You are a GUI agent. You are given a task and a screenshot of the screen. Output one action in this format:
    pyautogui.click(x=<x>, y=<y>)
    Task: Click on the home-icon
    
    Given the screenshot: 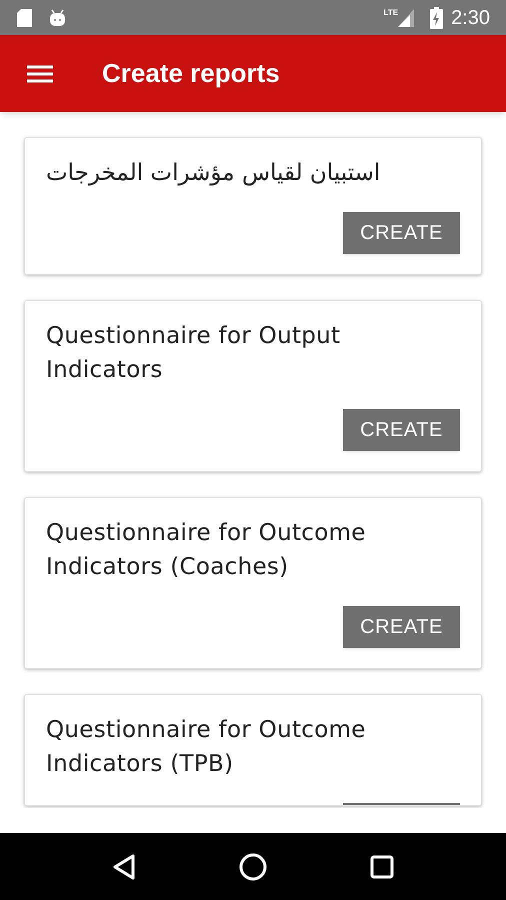 What is the action you would take?
    pyautogui.click(x=252, y=866)
    